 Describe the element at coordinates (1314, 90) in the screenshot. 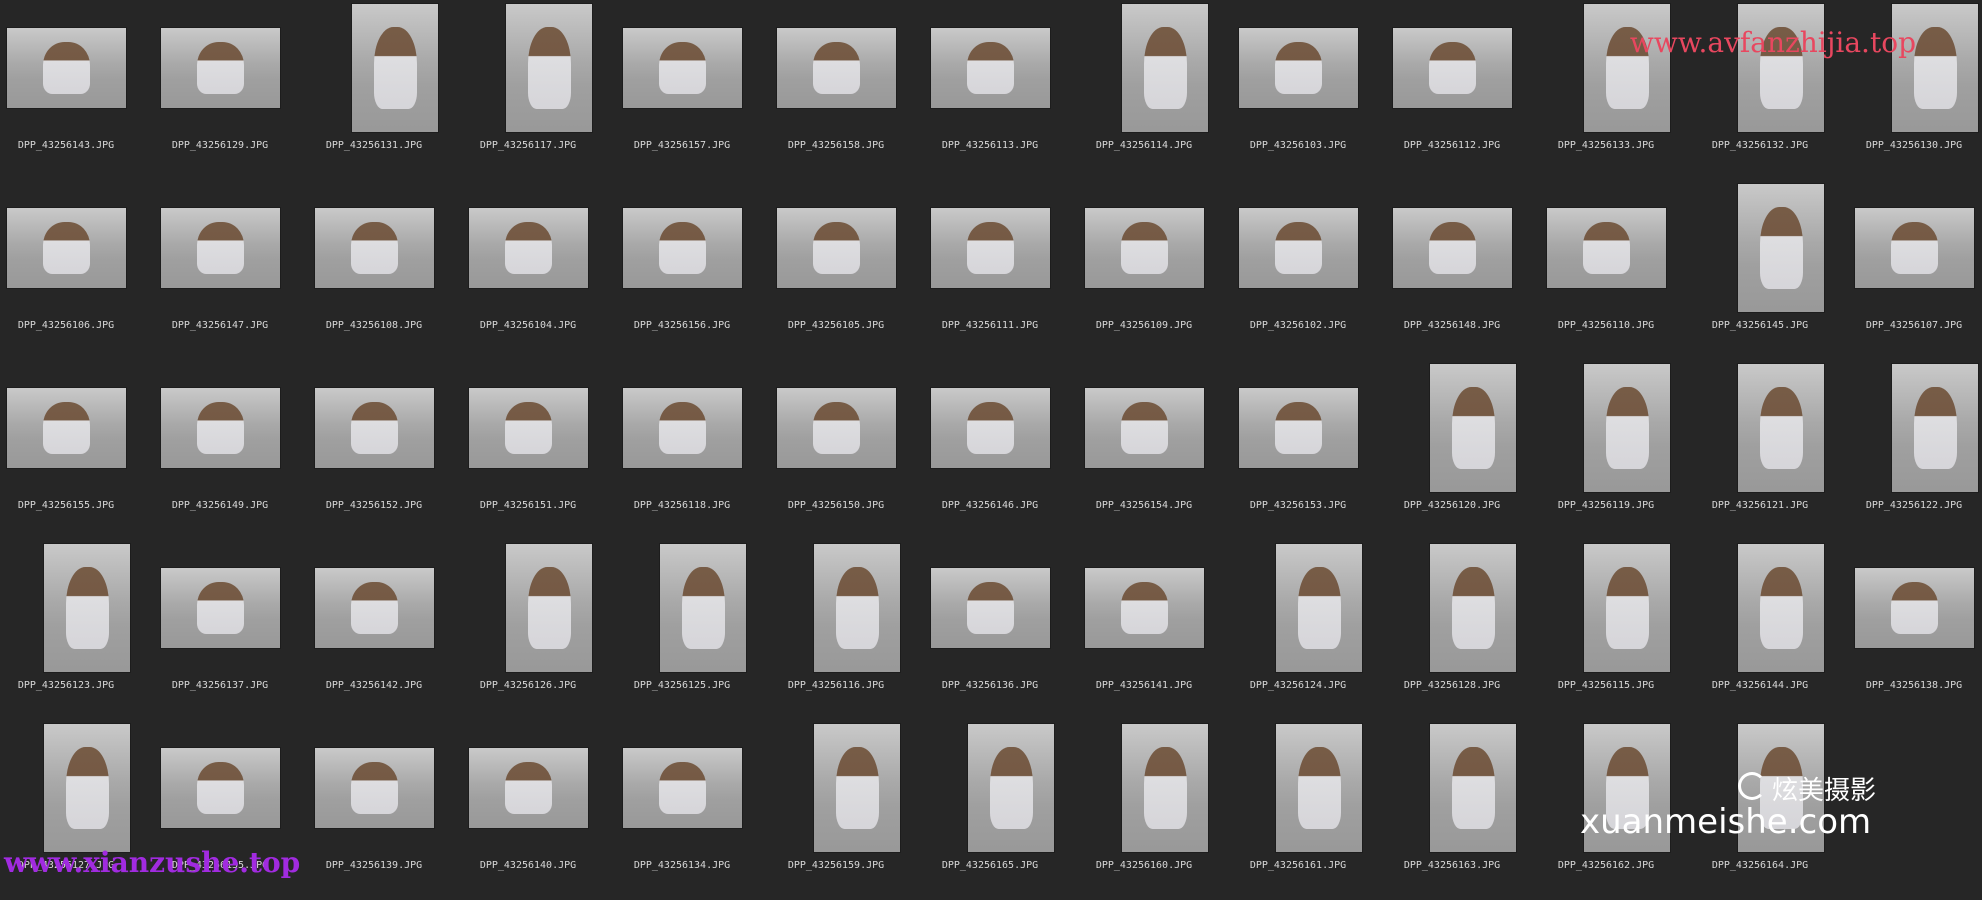

I see `thumbnail-item: DPP_43256103.JPG` at that location.